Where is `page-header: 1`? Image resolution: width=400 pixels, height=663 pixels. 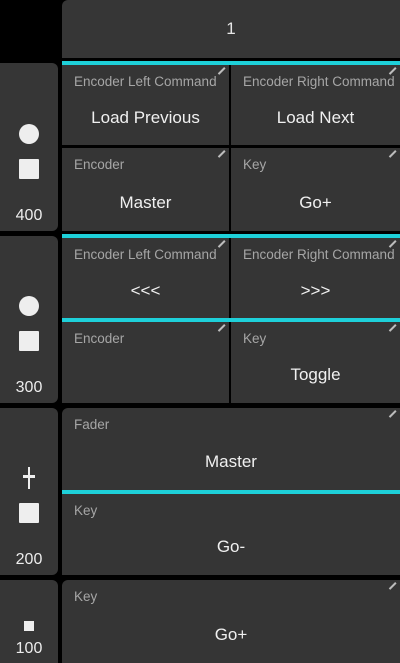 page-header: 1 is located at coordinates (231, 29).